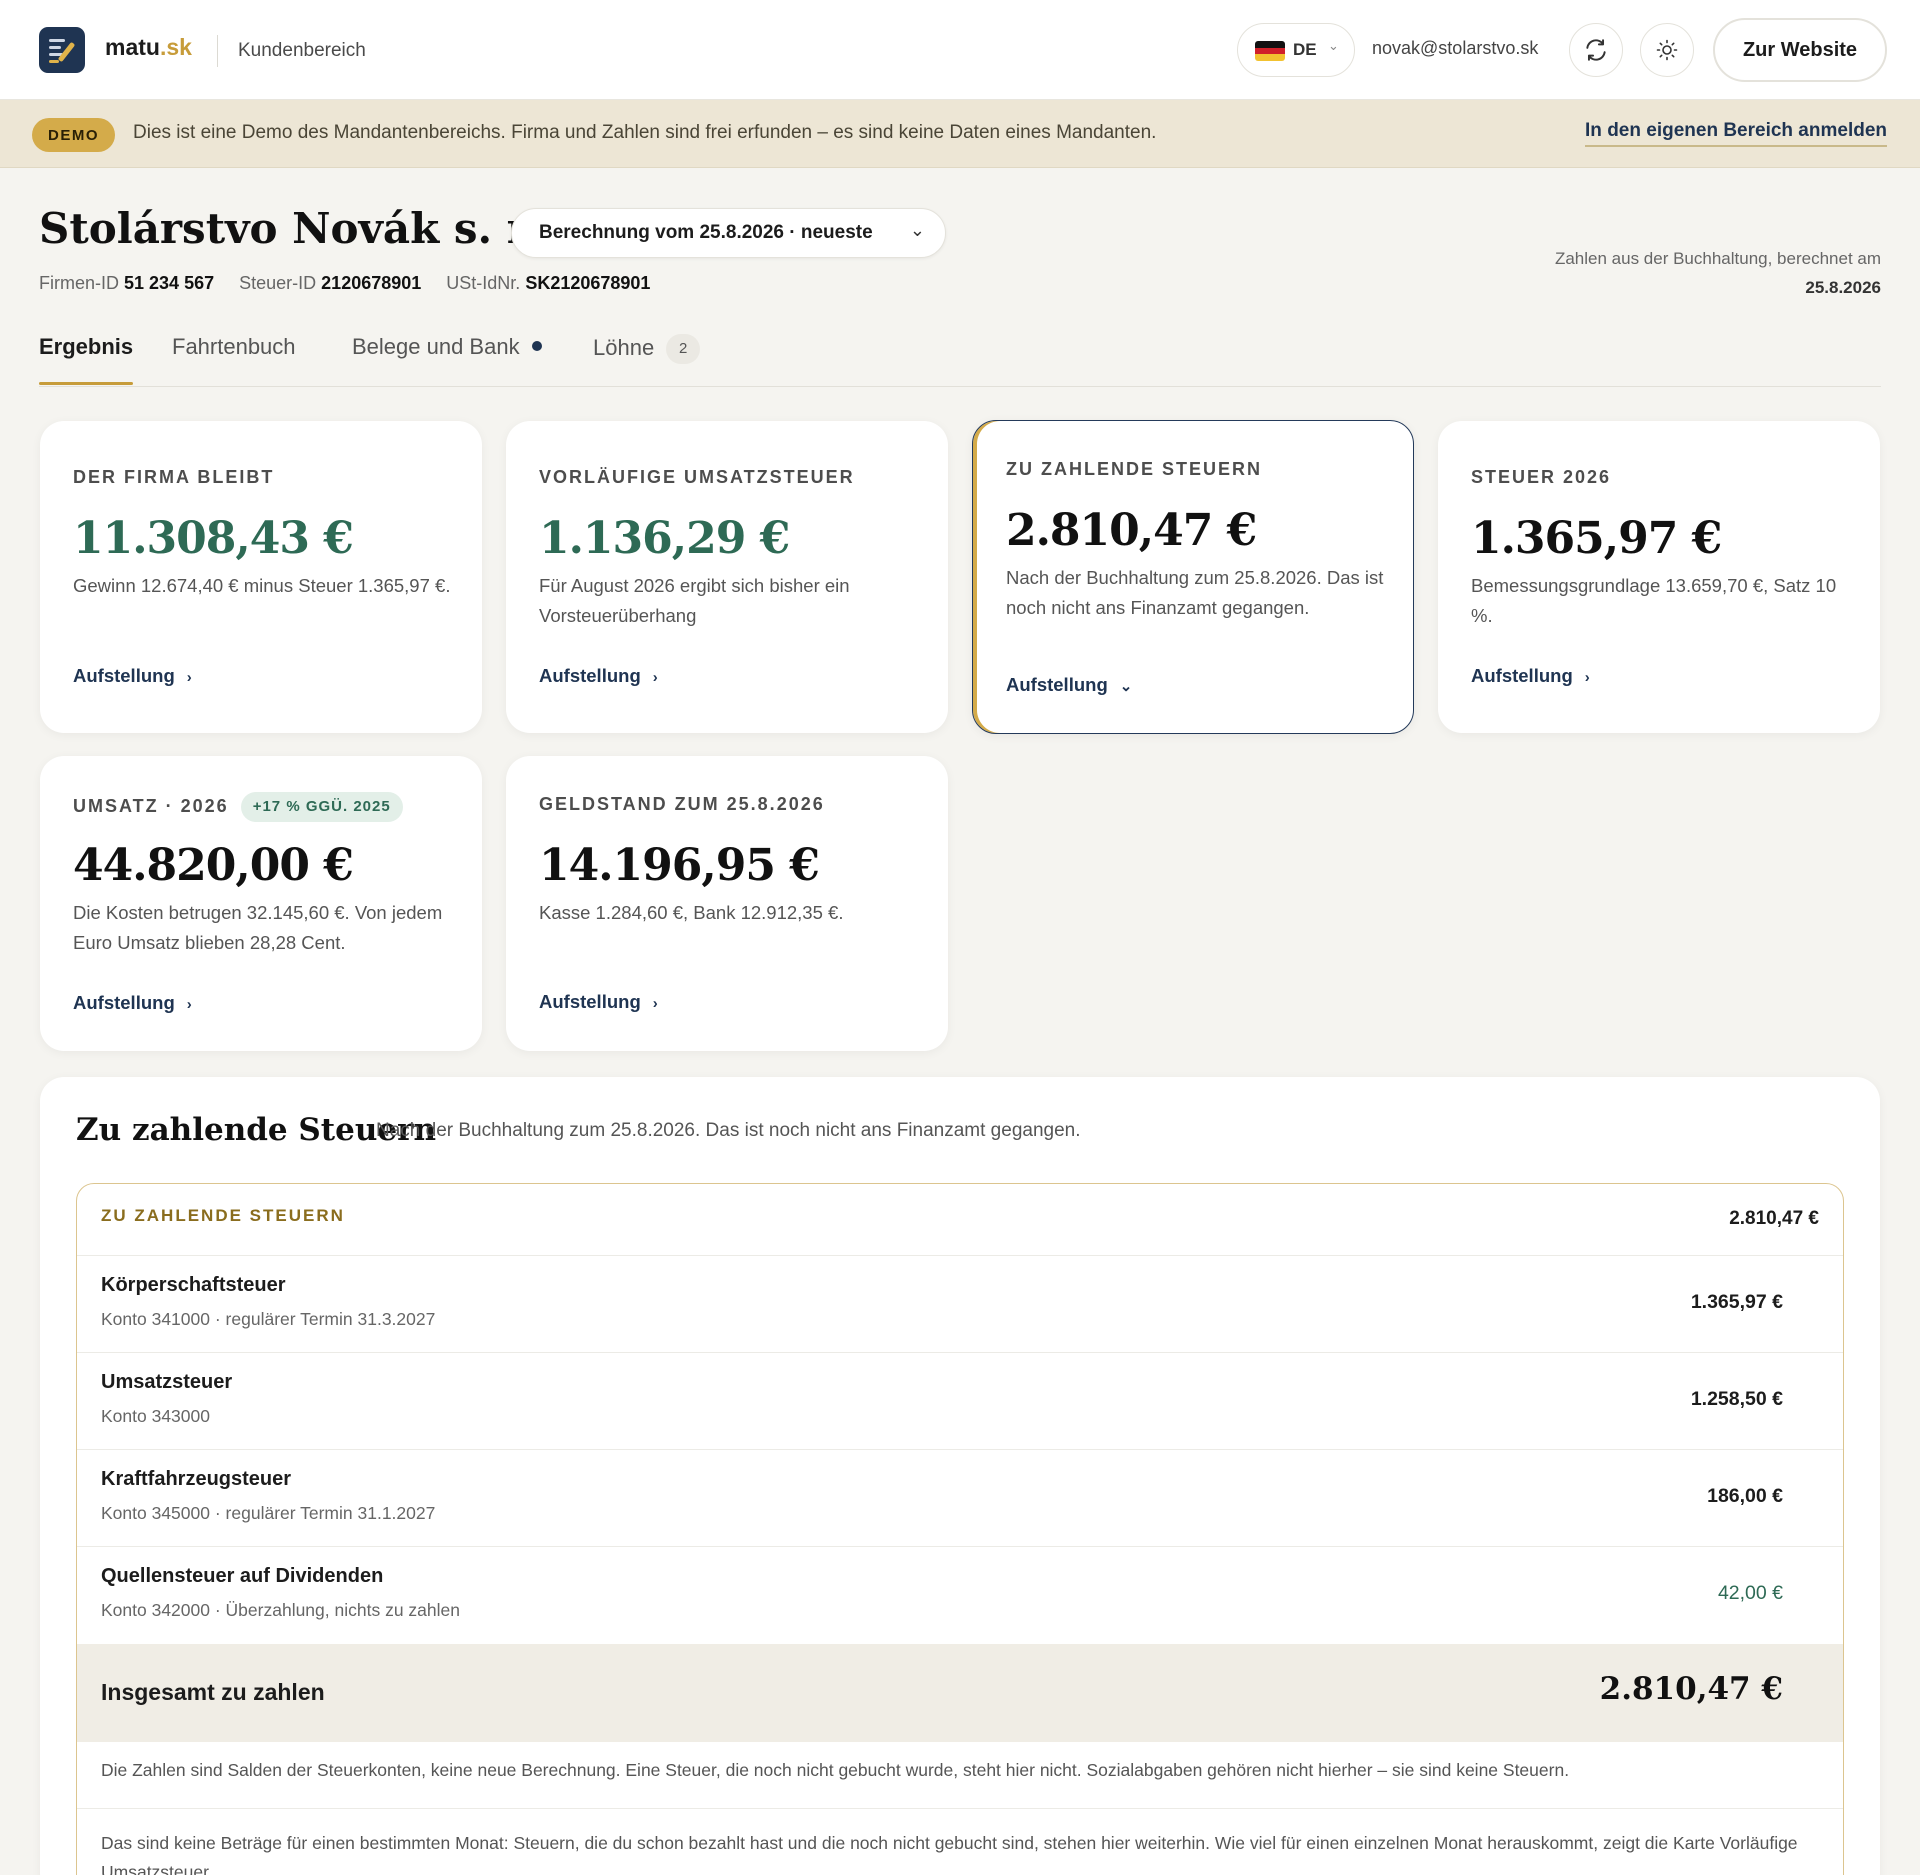  What do you see at coordinates (148, 47) in the screenshot?
I see `brand-name: matu.sk` at bounding box center [148, 47].